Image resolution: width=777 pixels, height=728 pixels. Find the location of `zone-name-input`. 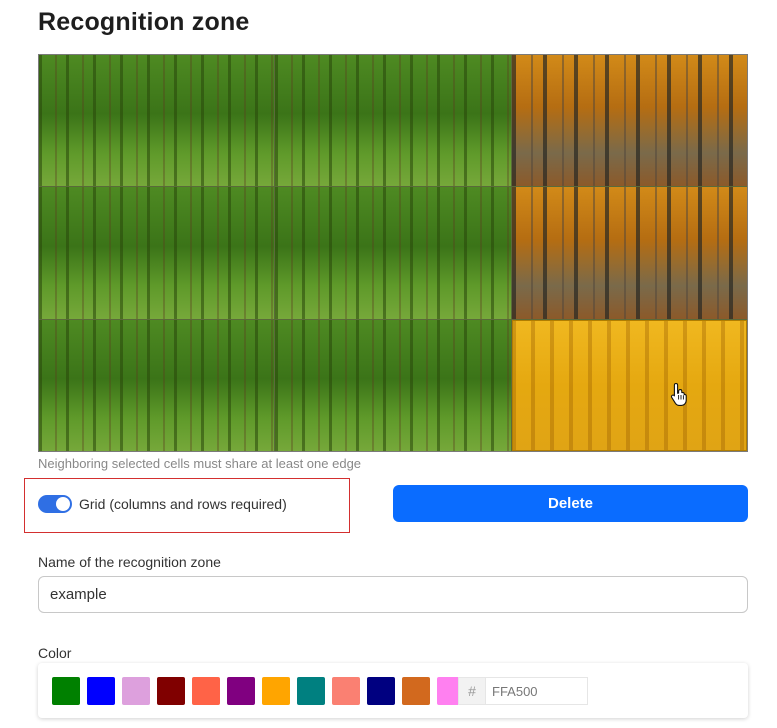

zone-name-input is located at coordinates (393, 594).